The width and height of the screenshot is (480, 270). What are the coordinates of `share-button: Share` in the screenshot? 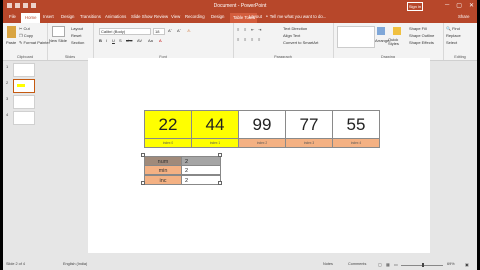 It's located at (463, 16).